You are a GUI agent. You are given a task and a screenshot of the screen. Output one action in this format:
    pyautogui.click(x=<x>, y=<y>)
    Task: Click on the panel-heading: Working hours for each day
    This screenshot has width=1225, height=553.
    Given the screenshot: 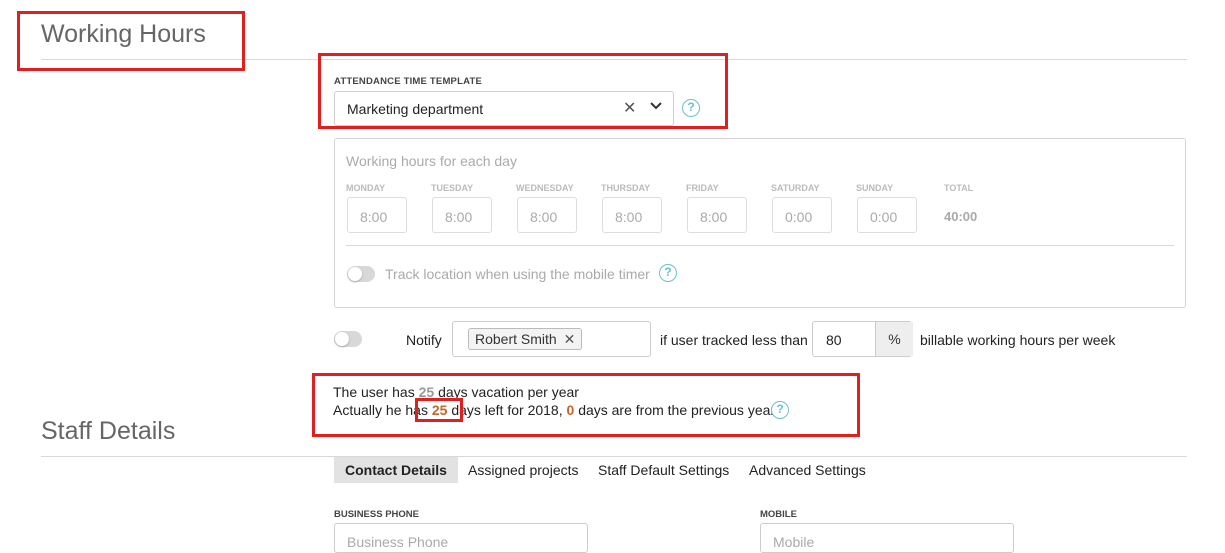 What is the action you would take?
    pyautogui.click(x=431, y=161)
    